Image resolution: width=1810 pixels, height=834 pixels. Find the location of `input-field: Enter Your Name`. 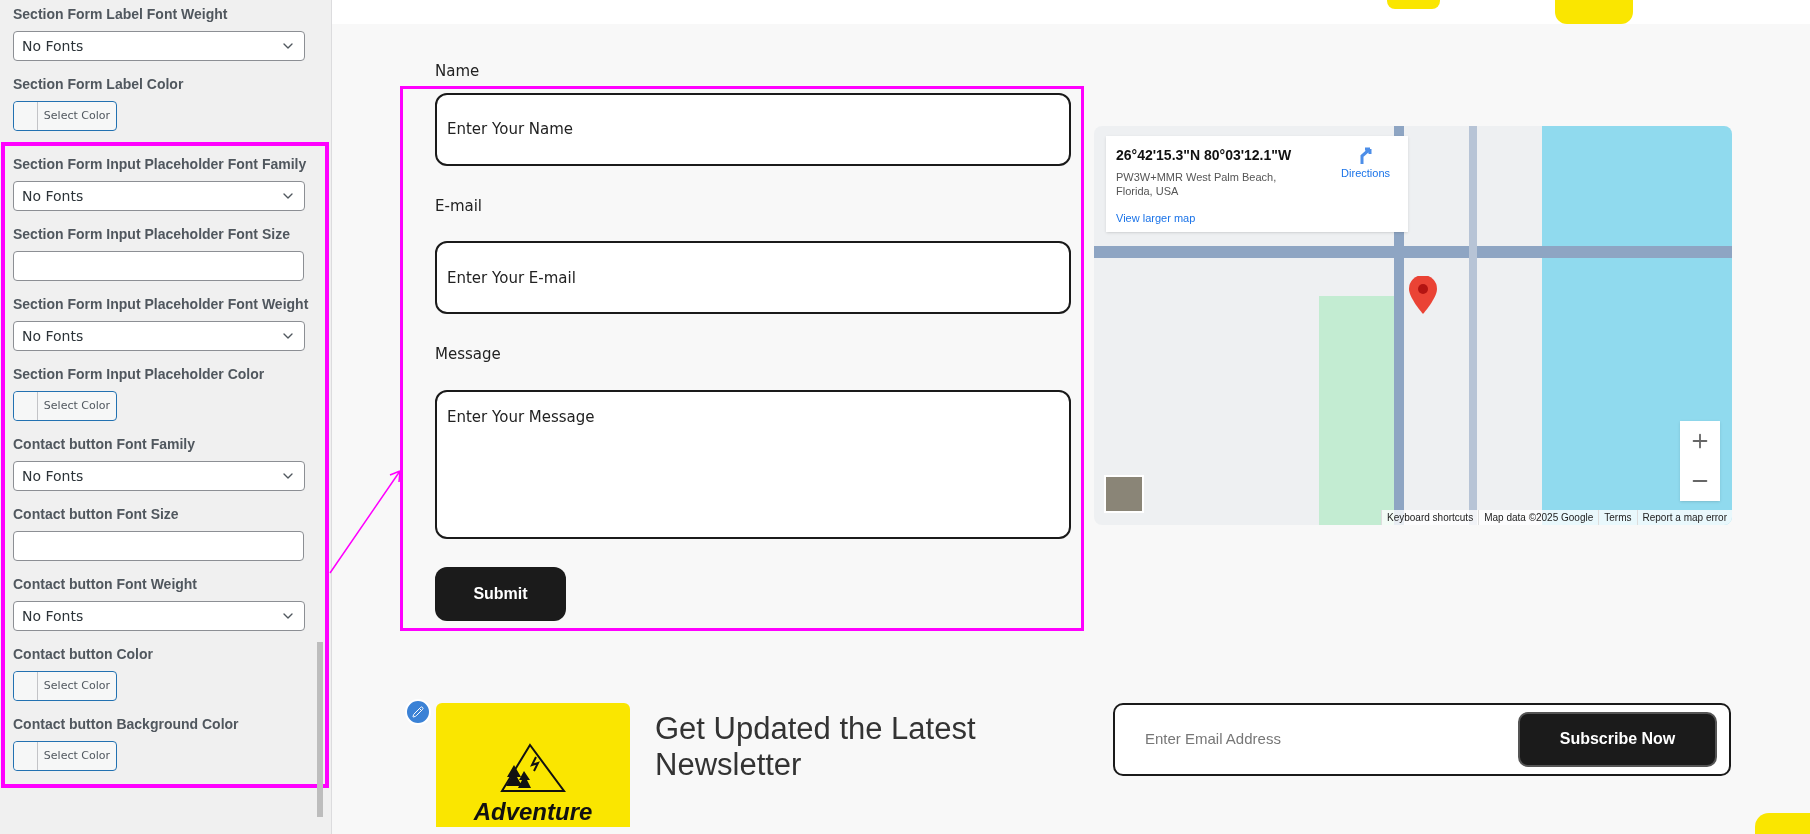

input-field: Enter Your Name is located at coordinates (753, 129).